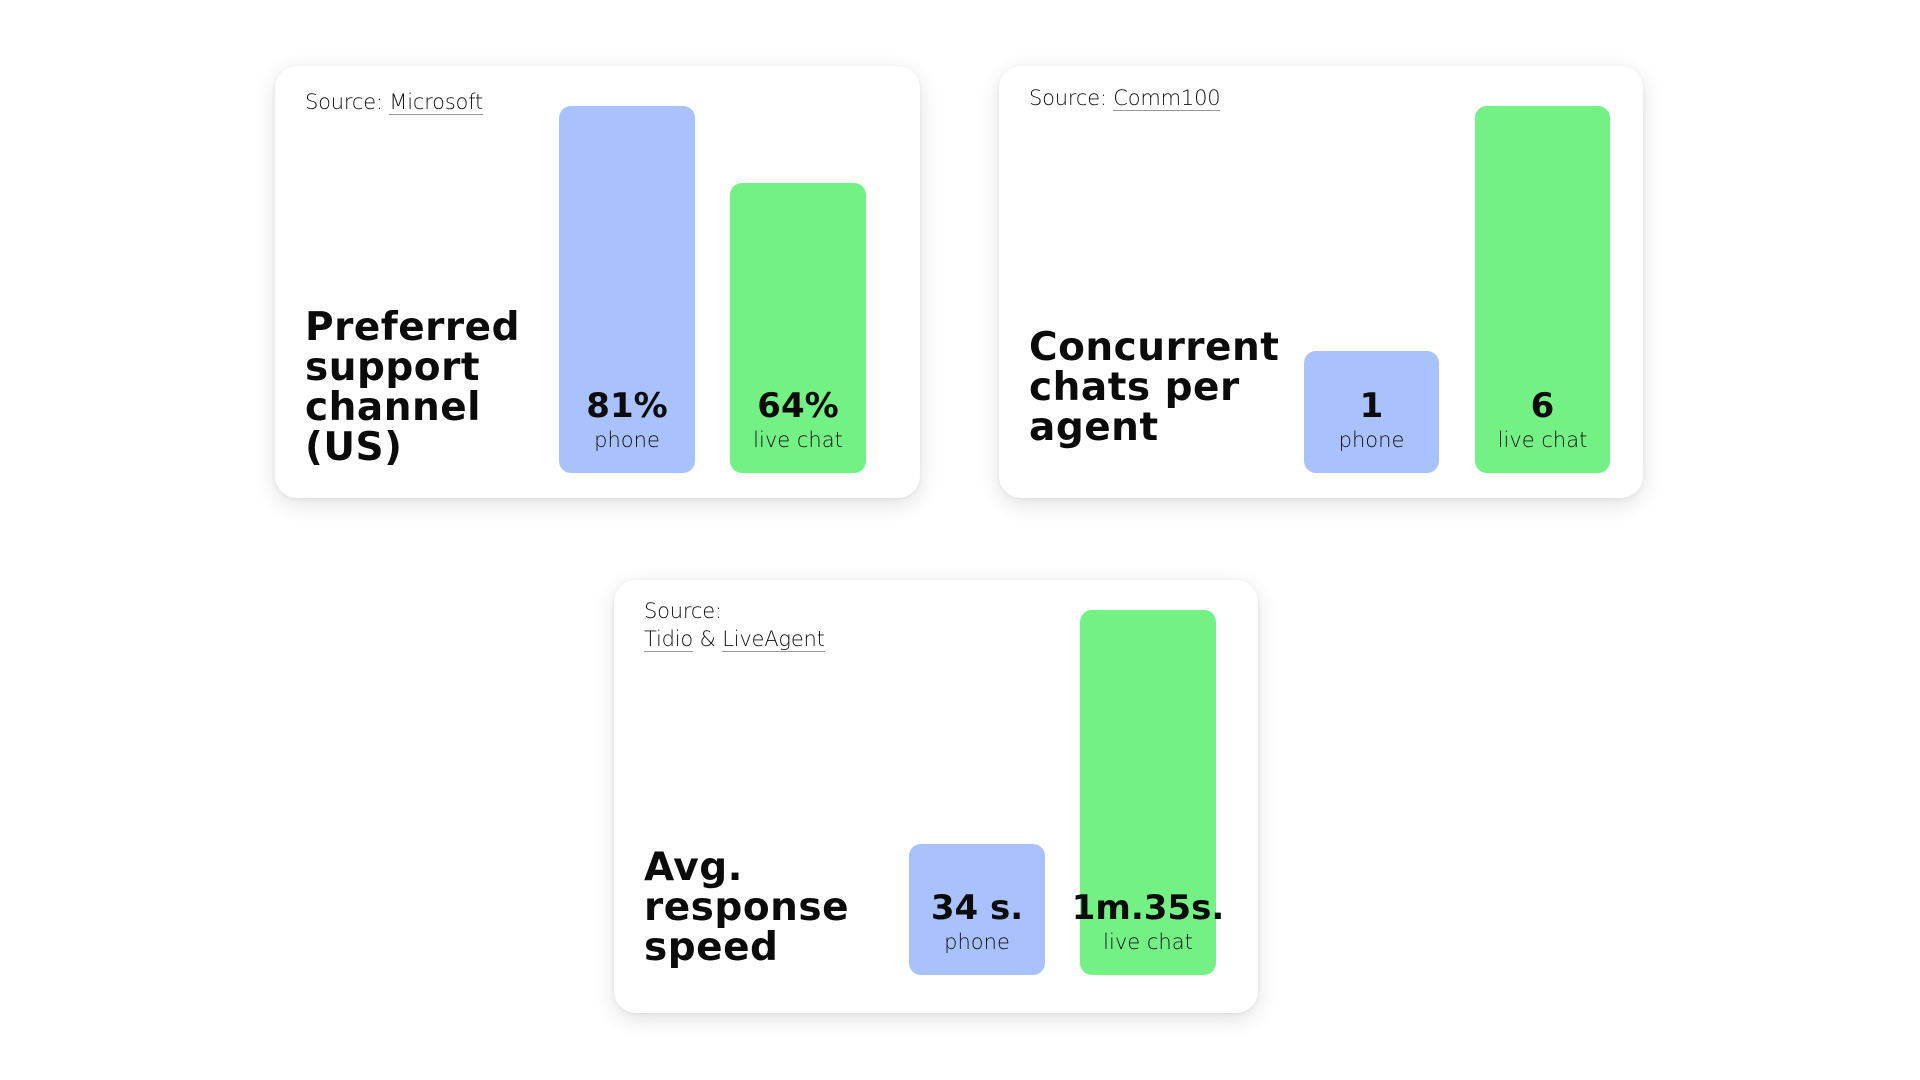 The height and width of the screenshot is (1080, 1920). What do you see at coordinates (1167, 98) in the screenshot?
I see `source-link-comm100: Comm100` at bounding box center [1167, 98].